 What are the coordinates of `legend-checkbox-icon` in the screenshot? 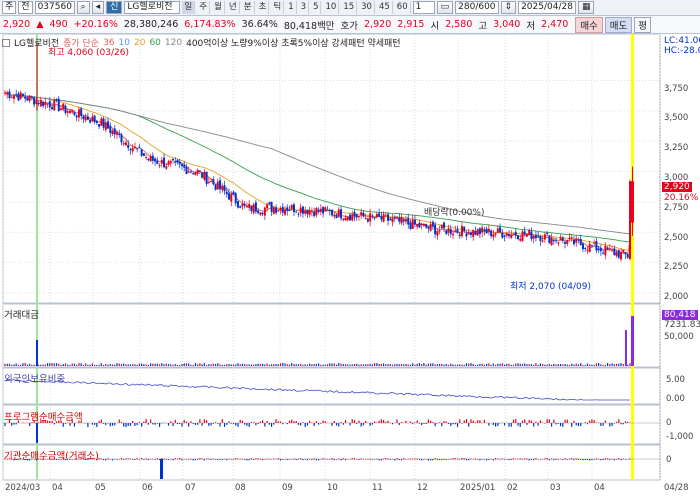 It's located at (6, 42).